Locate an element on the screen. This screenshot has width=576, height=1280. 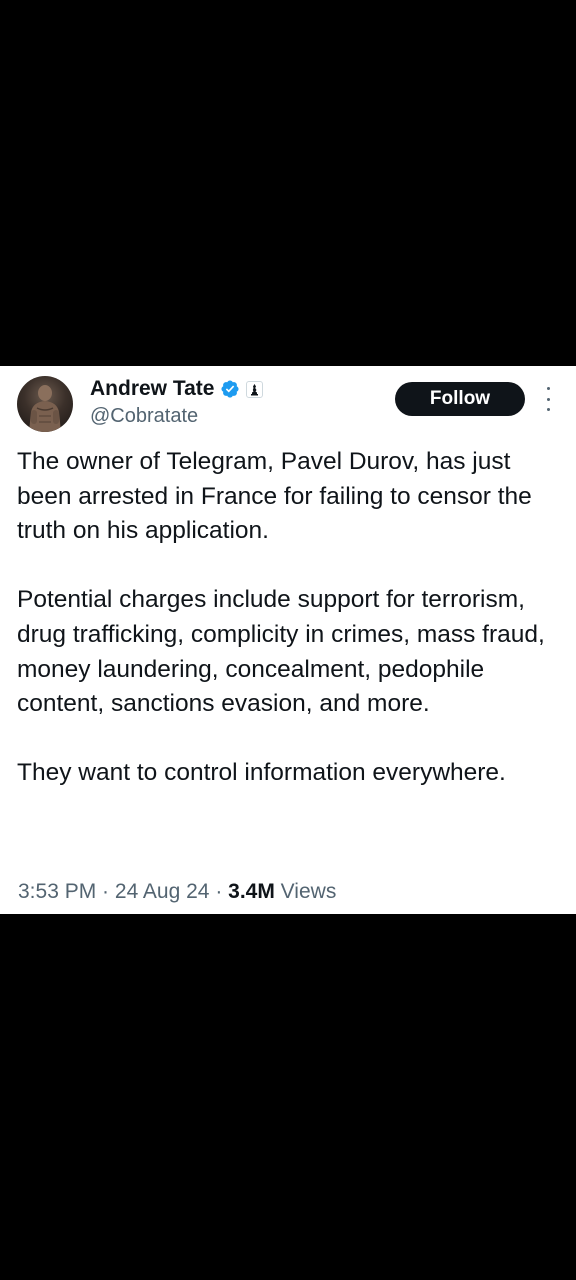
avatar is located at coordinates (45, 404).